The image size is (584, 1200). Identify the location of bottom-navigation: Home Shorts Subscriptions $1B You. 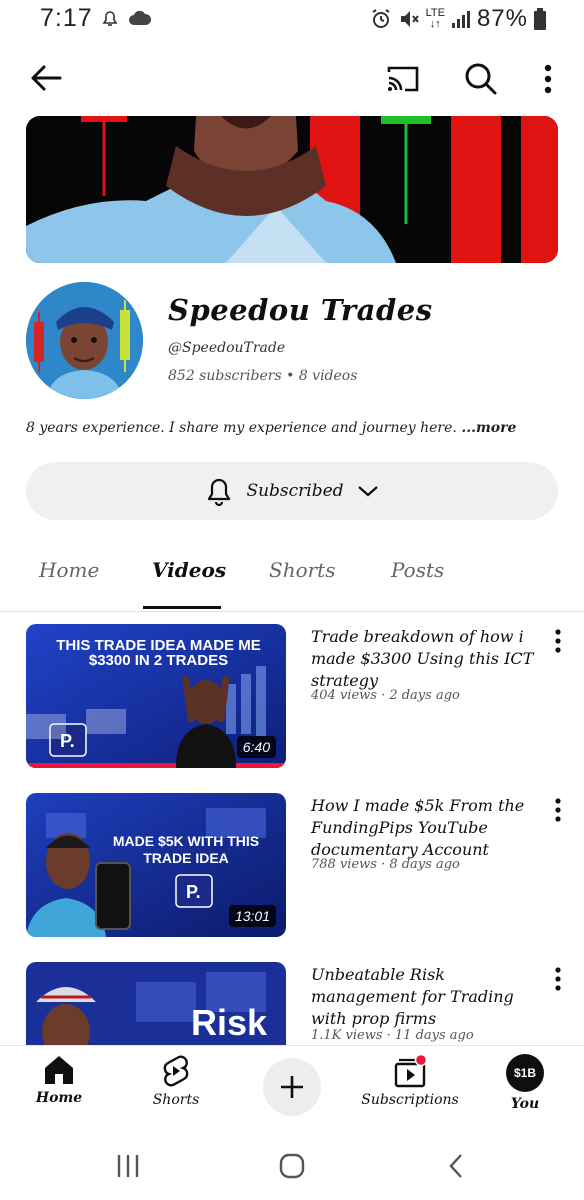
(292, 1087).